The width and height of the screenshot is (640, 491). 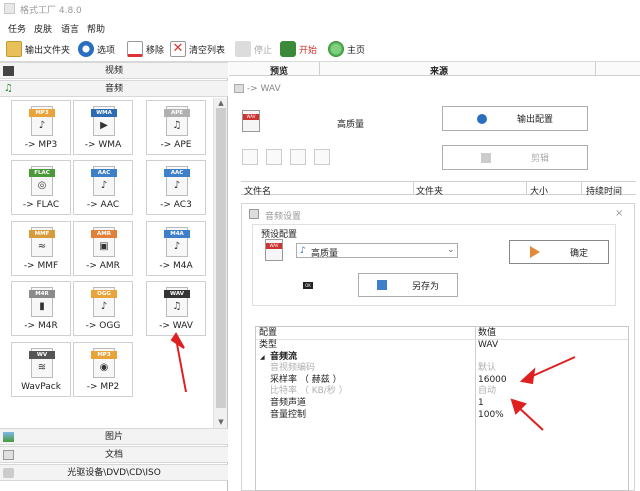 What do you see at coordinates (539, 190) in the screenshot?
I see `col-size: 大小` at bounding box center [539, 190].